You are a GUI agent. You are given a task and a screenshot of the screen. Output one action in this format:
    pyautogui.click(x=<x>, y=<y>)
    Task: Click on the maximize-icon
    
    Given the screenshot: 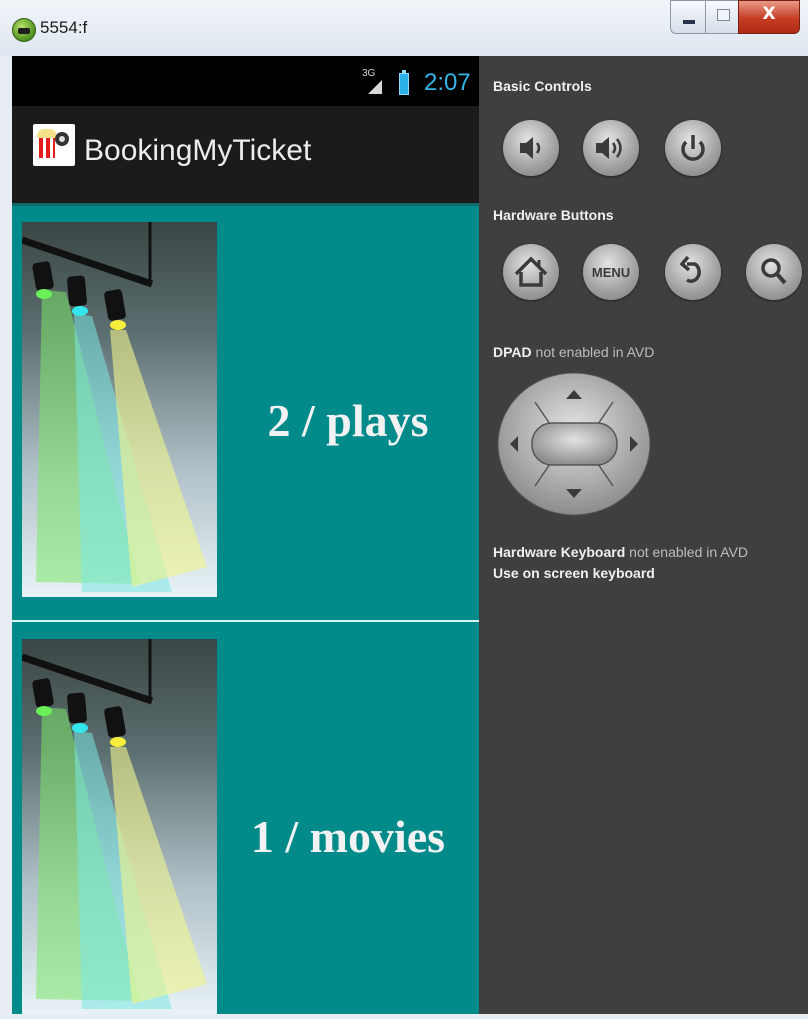 What is the action you would take?
    pyautogui.click(x=723, y=15)
    